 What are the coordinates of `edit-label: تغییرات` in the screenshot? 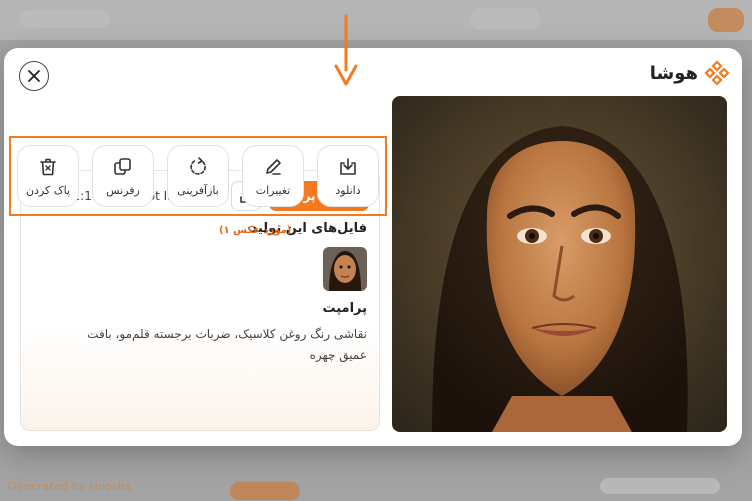 It's located at (273, 190).